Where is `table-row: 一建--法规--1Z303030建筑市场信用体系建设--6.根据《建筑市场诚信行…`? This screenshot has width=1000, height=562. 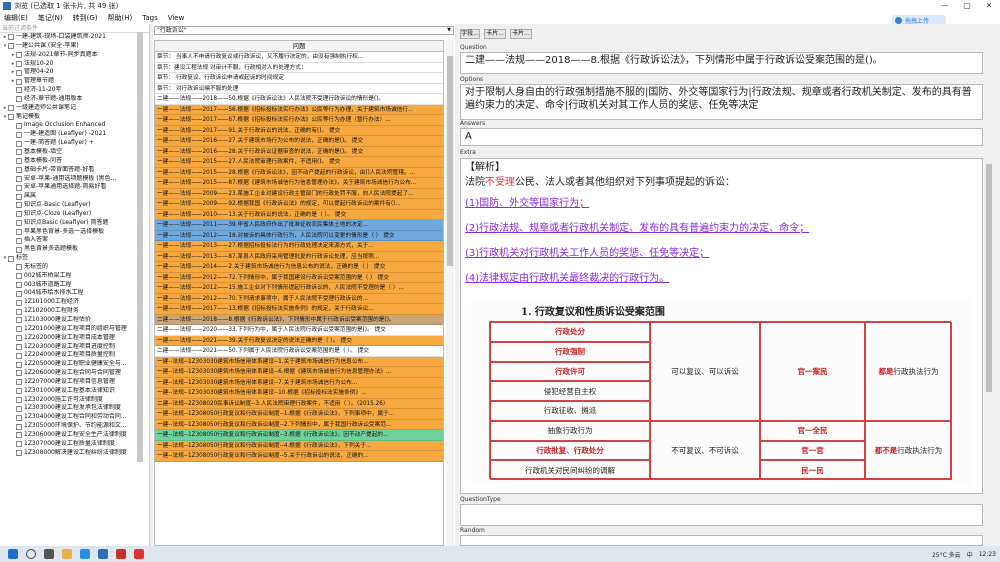
table-row: 一建--法规--1Z303030建筑市场信用体系建设--6.根据《建筑市场诚信行… is located at coordinates (299, 372).